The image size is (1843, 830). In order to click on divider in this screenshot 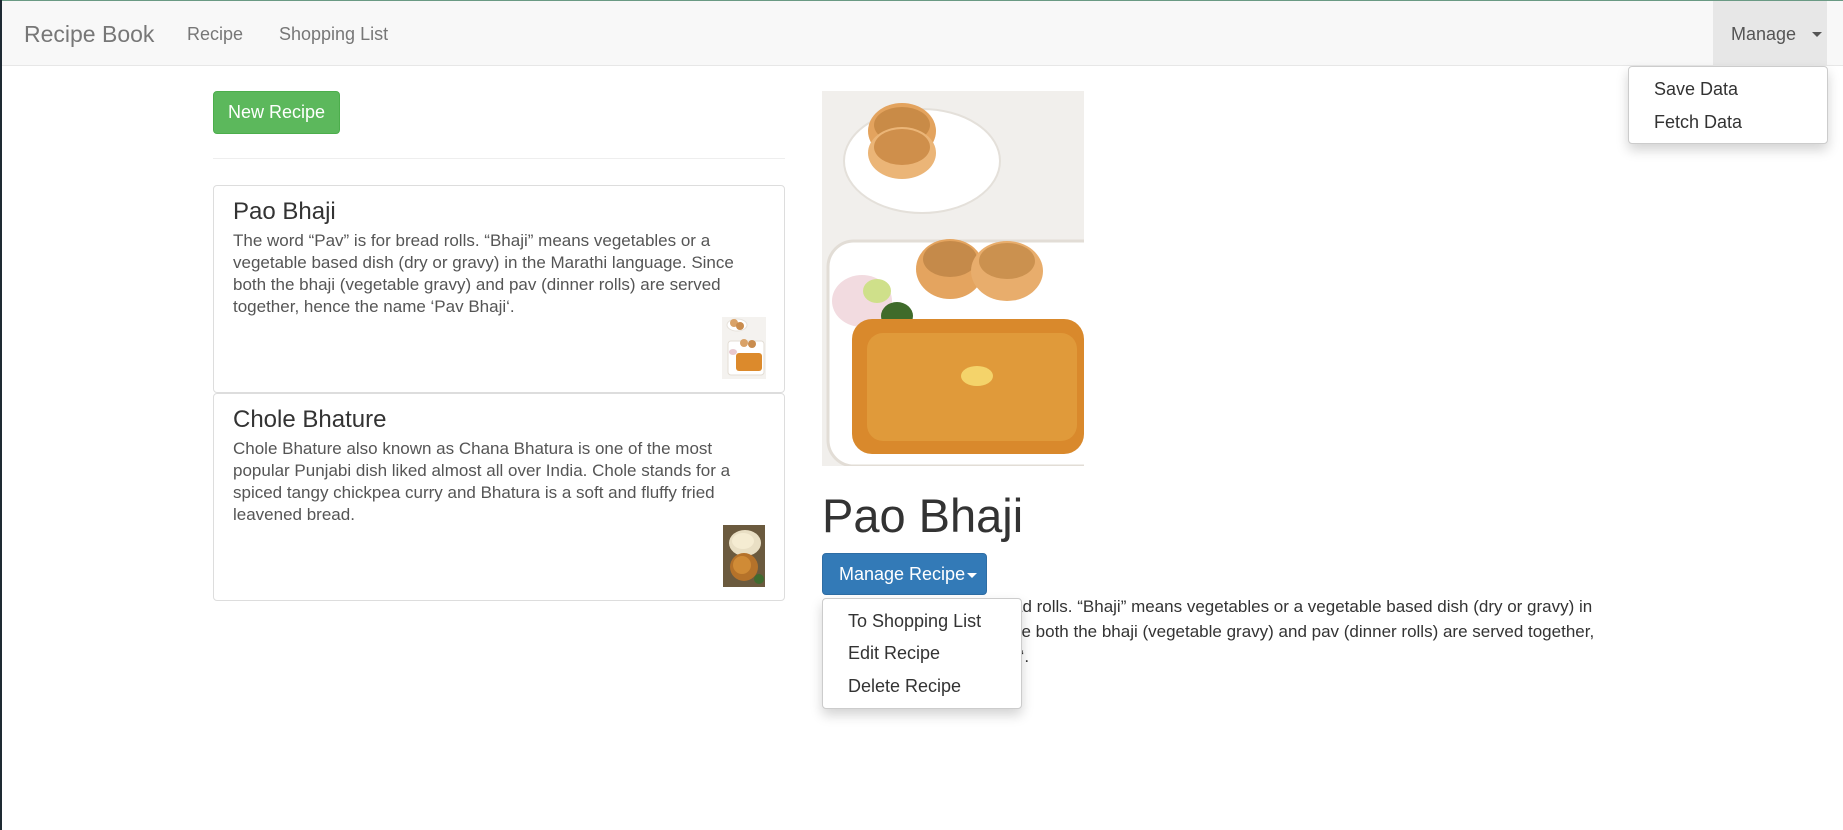, I will do `click(499, 158)`.